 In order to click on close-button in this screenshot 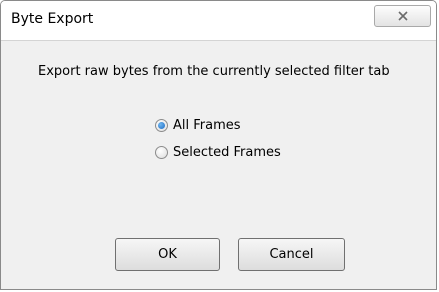, I will do `click(402, 16)`.